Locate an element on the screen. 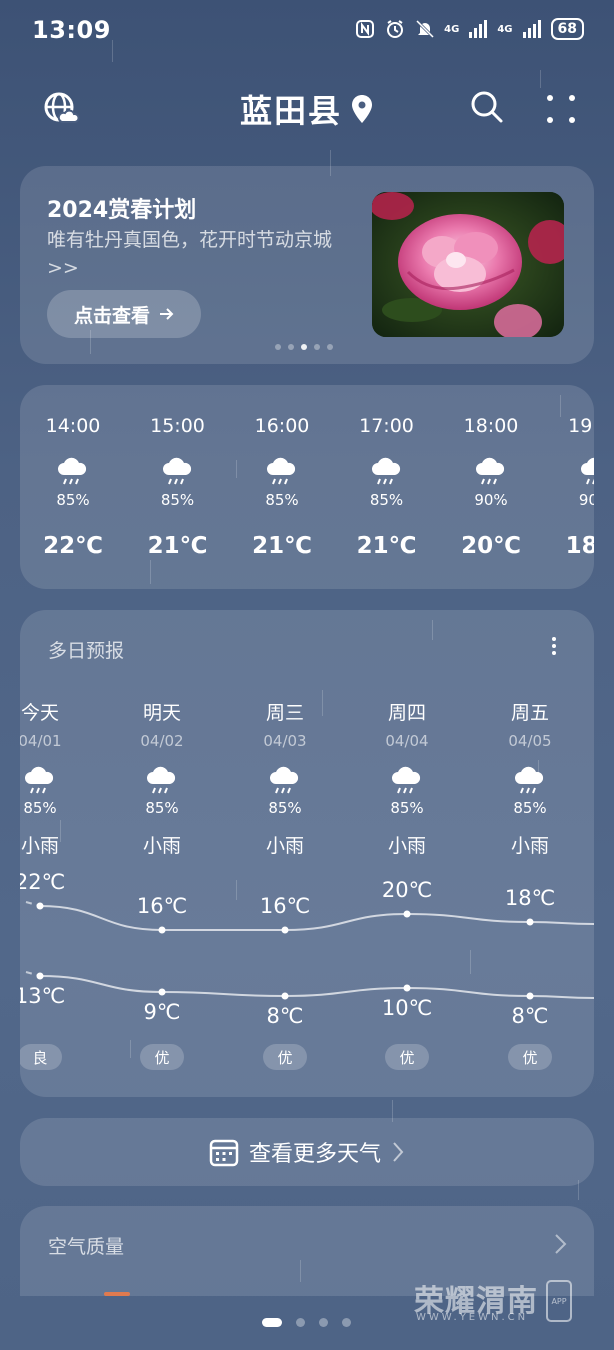  air-quality-title: 空气质量 is located at coordinates (86, 1247).